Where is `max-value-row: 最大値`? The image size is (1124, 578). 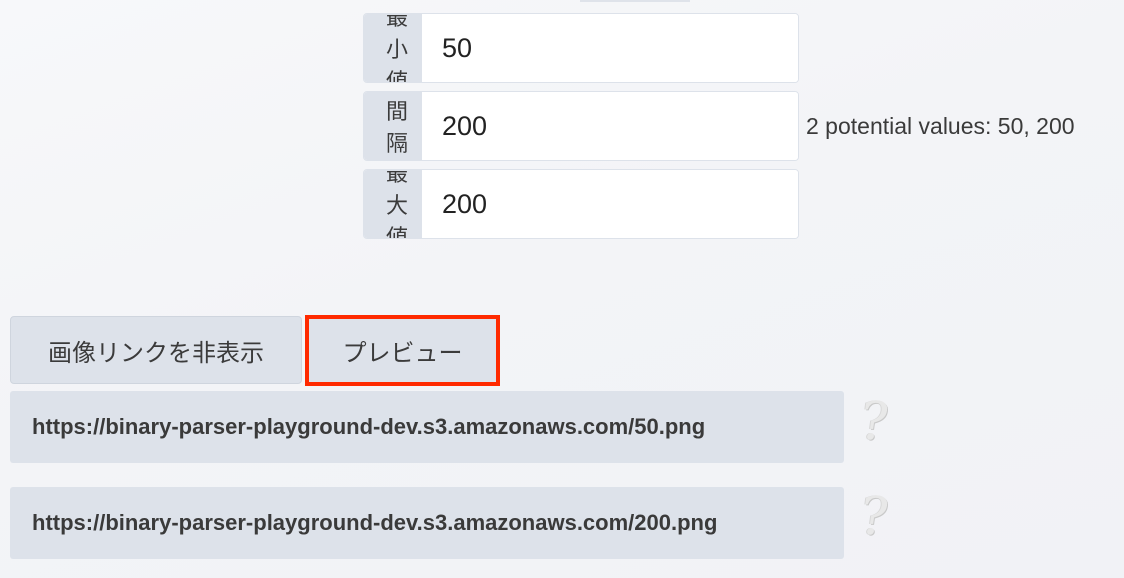 max-value-row: 最大値 is located at coordinates (581, 204).